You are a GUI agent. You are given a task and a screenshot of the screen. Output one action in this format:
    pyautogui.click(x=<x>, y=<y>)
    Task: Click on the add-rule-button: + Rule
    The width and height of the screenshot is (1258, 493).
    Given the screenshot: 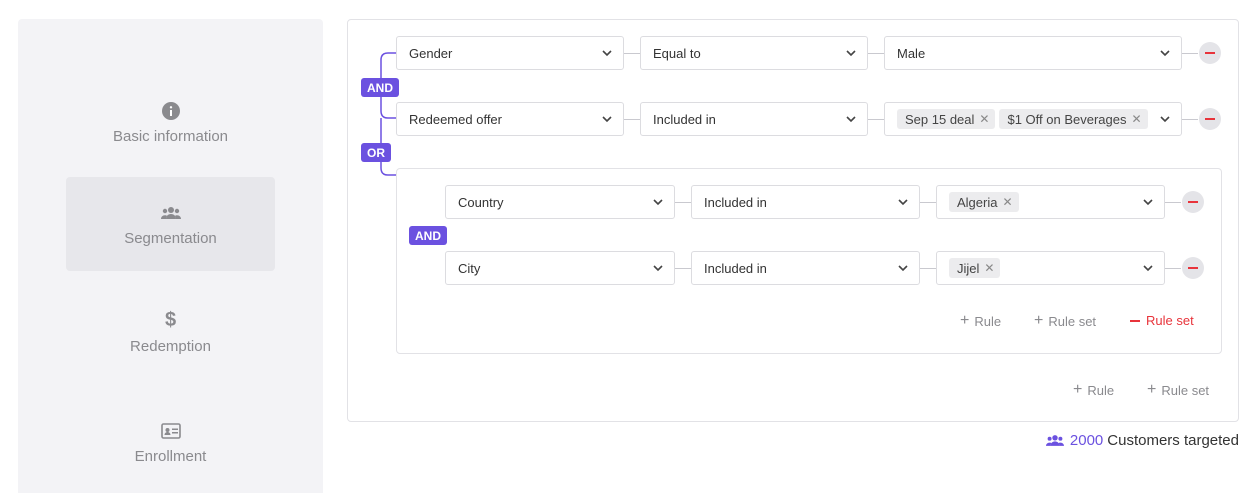 What is the action you would take?
    pyautogui.click(x=1093, y=390)
    